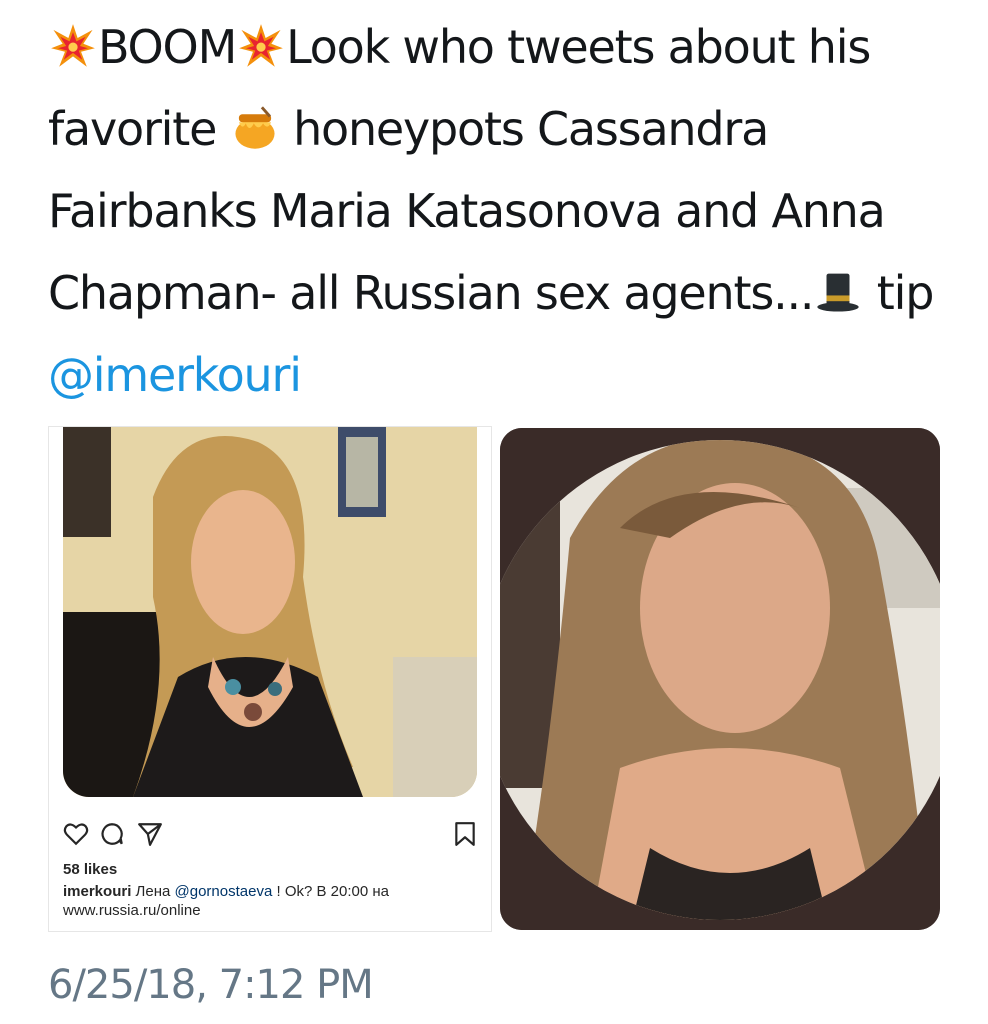  What do you see at coordinates (224, 891) in the screenshot?
I see `caption-mention: @gornostaeva` at bounding box center [224, 891].